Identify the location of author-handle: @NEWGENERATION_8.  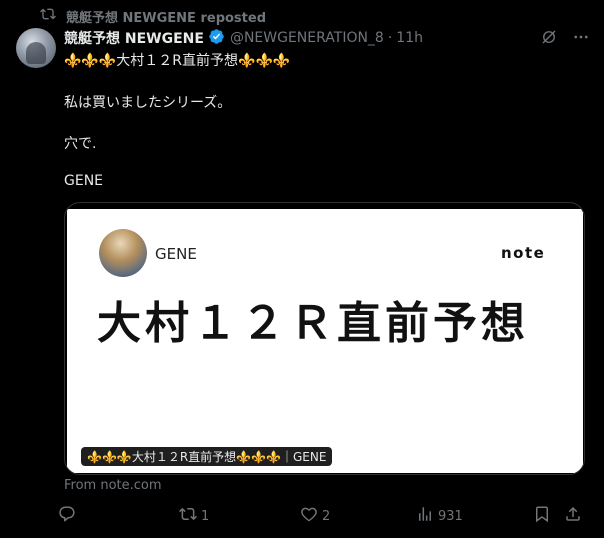
(307, 38).